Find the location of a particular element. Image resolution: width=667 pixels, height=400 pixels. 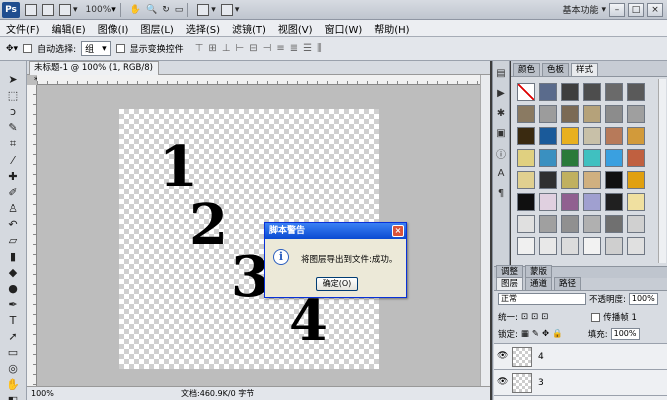

character-panel-icon: A is located at coordinates (501, 173).